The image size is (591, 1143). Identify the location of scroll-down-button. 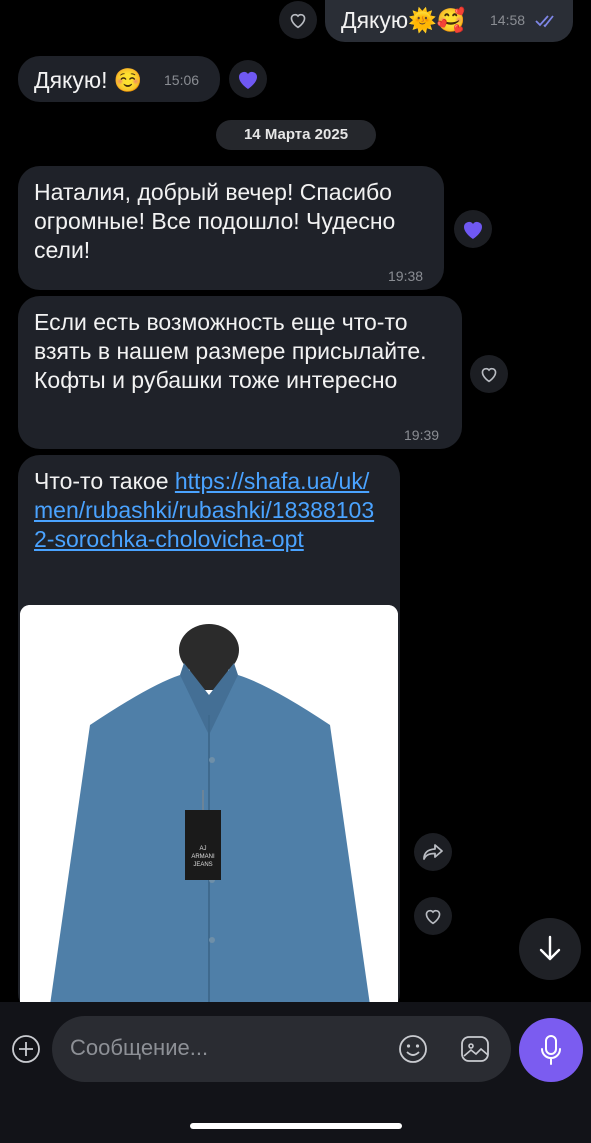
(550, 949).